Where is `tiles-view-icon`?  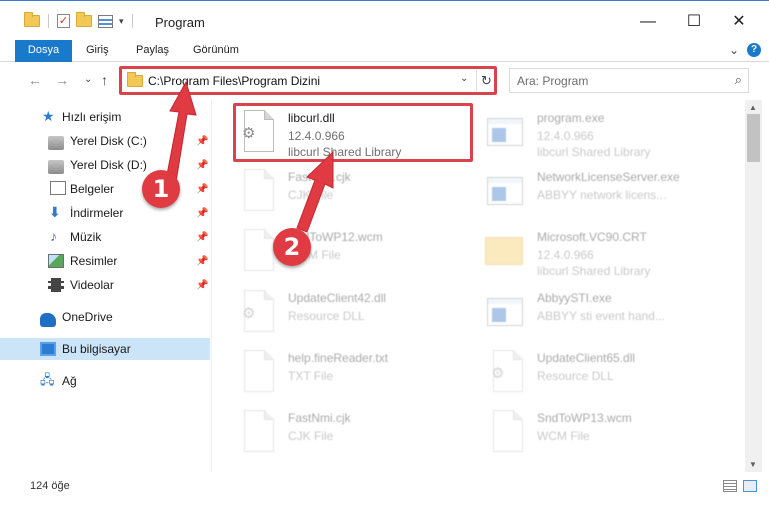 tiles-view-icon is located at coordinates (750, 486).